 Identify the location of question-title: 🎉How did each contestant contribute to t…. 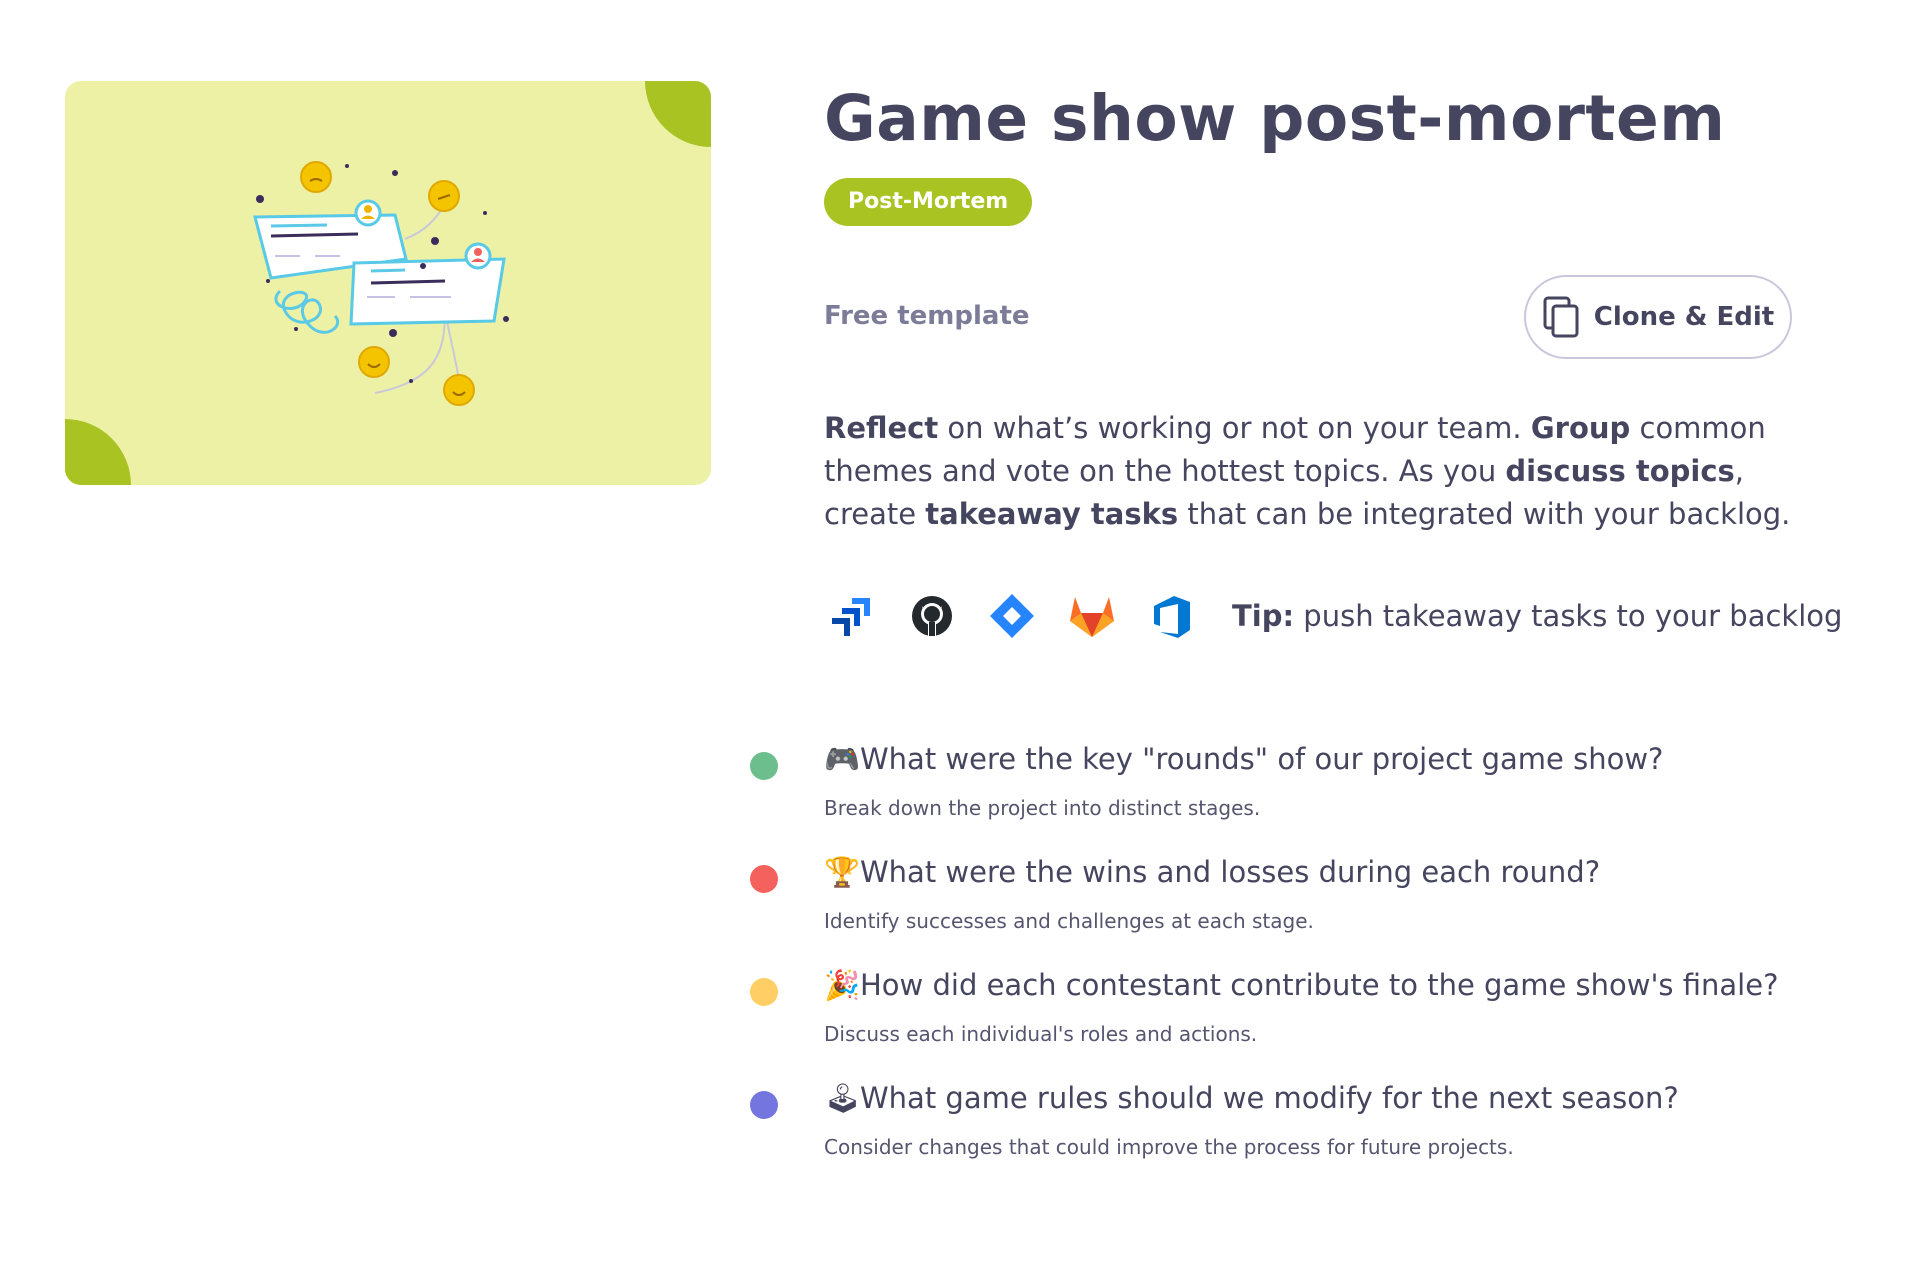
(1301, 985).